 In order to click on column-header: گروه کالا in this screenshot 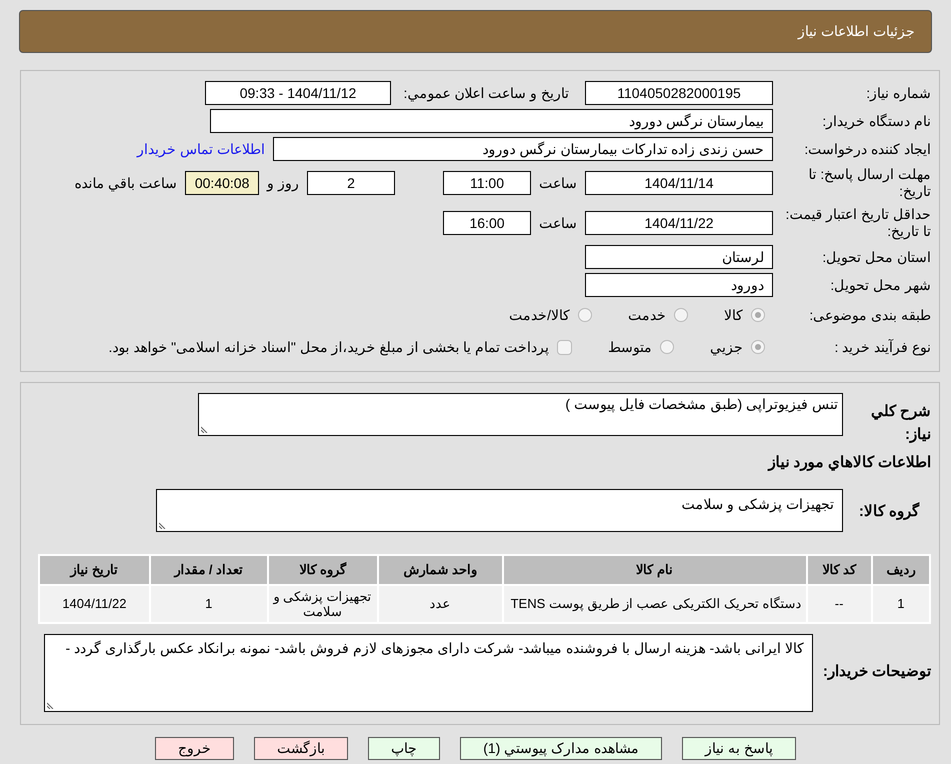, I will do `click(323, 569)`.